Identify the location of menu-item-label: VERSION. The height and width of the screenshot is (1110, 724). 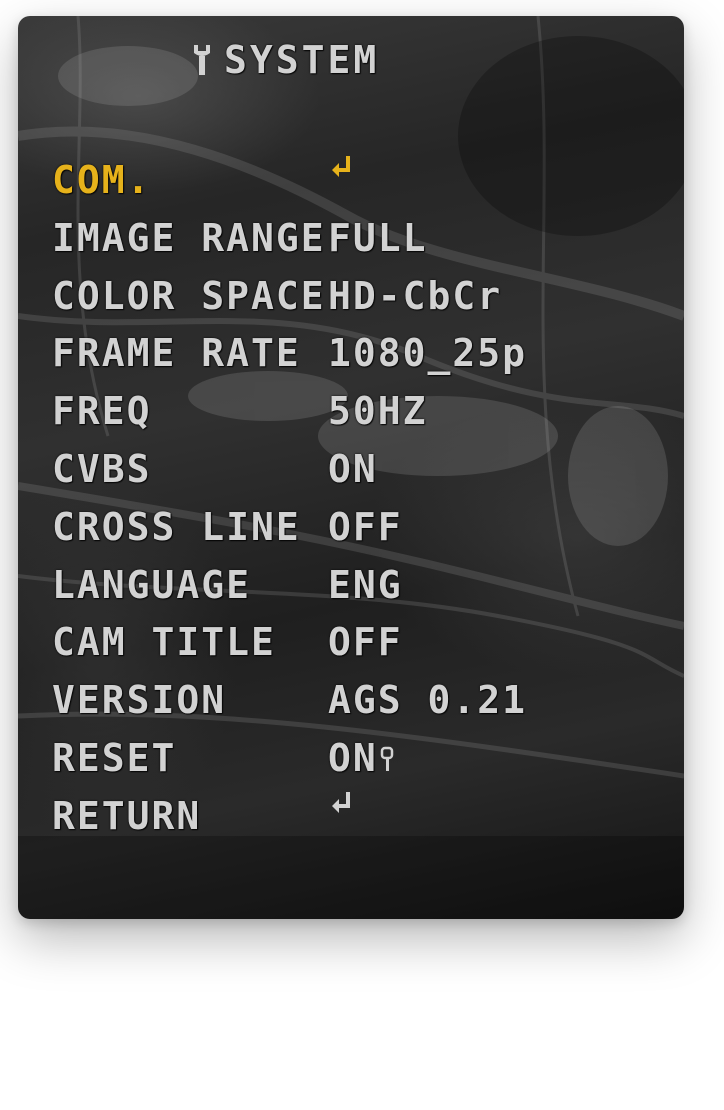
(139, 700).